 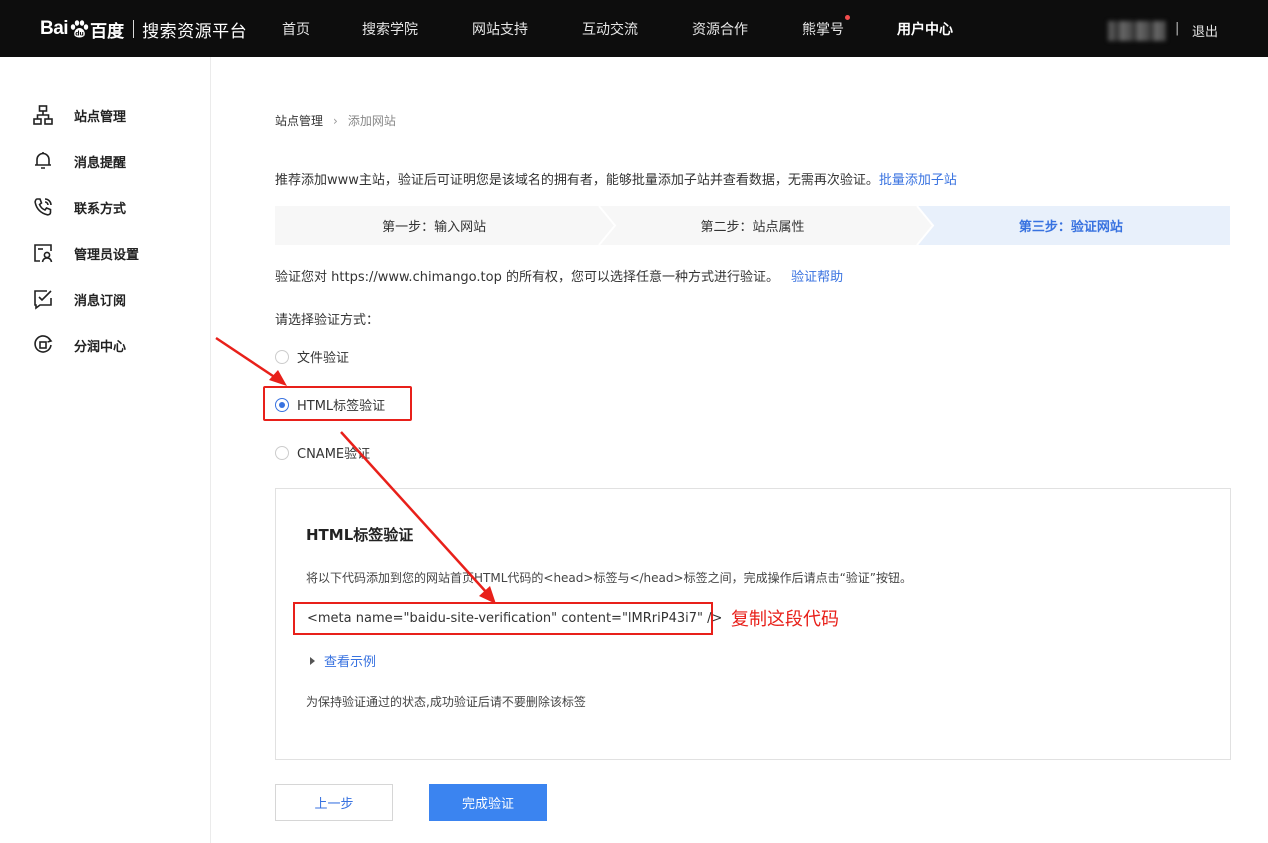 I want to click on admin-card-icon, so click(x=43, y=253).